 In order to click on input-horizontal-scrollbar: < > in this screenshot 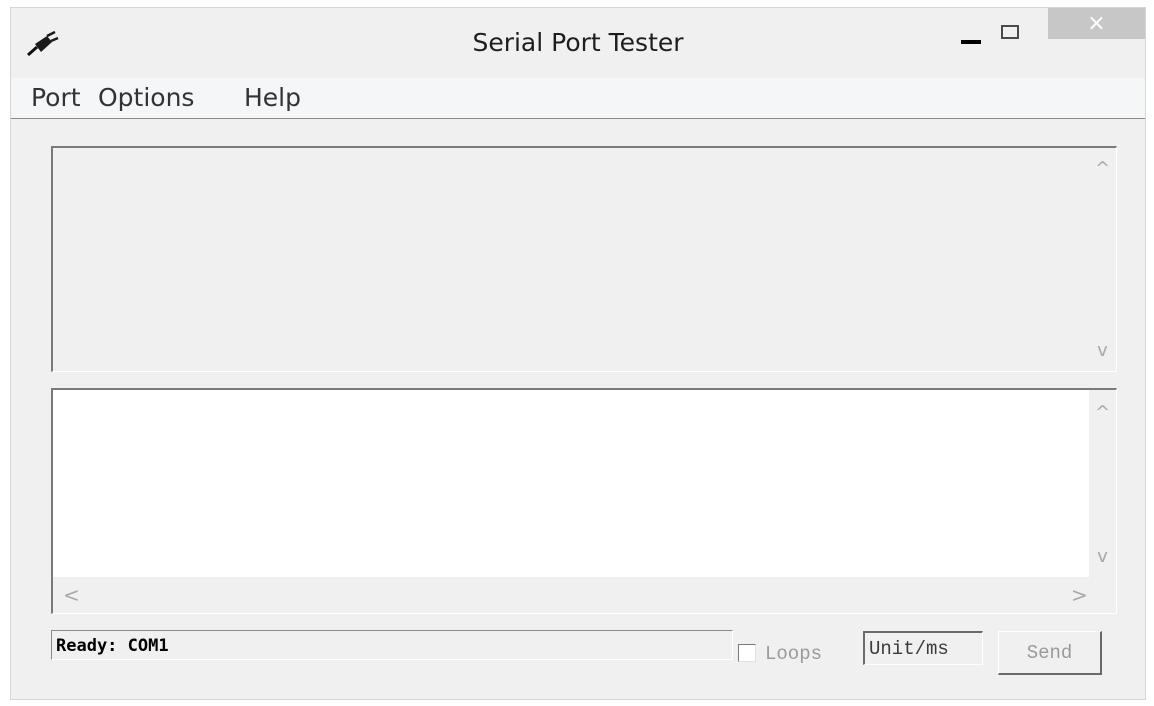, I will do `click(584, 595)`.